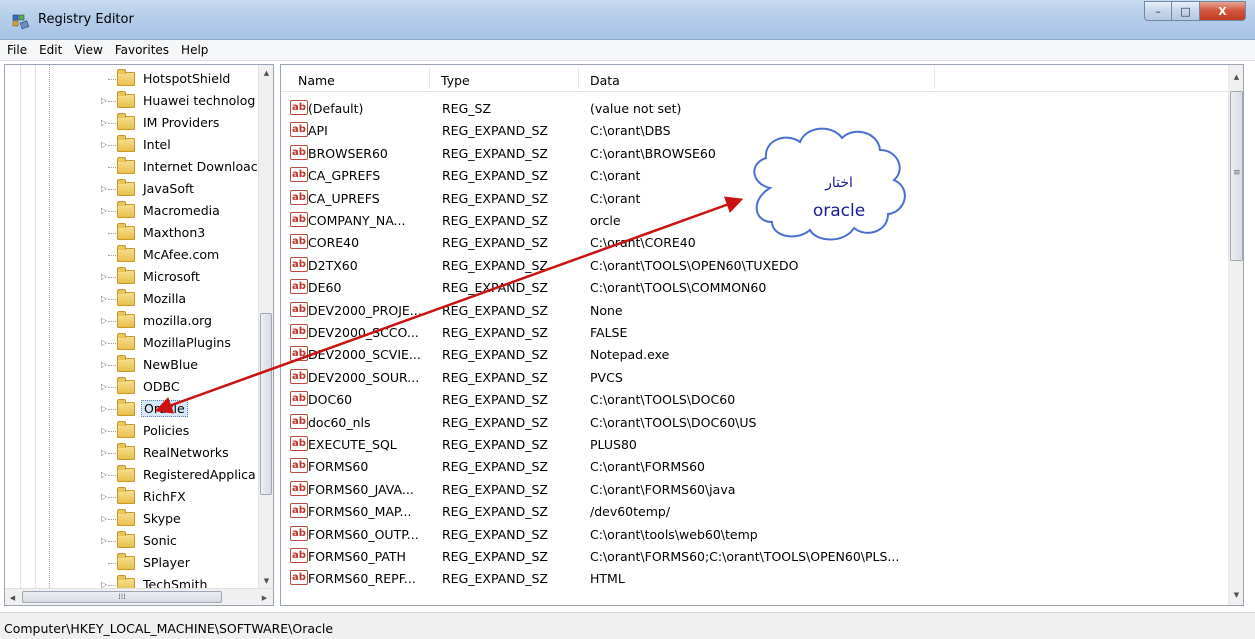  What do you see at coordinates (755, 399) in the screenshot?
I see `value-row: ab DOC60 REG_EXPAND_SZ C:\orant\TOOLS\DOC60` at bounding box center [755, 399].